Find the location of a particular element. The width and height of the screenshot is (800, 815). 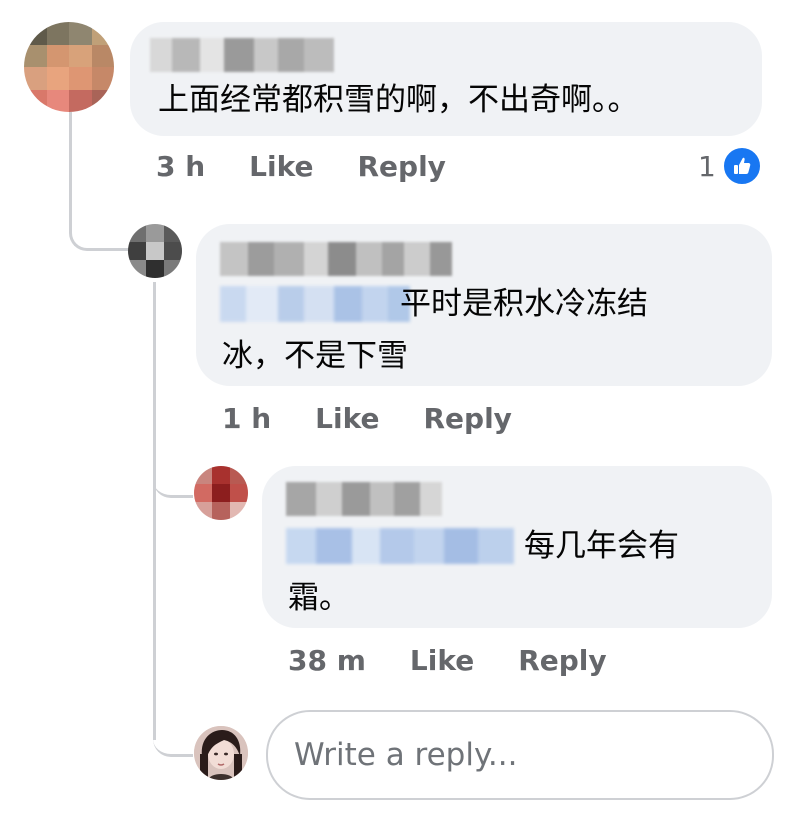

like-count: 1 is located at coordinates (707, 166).